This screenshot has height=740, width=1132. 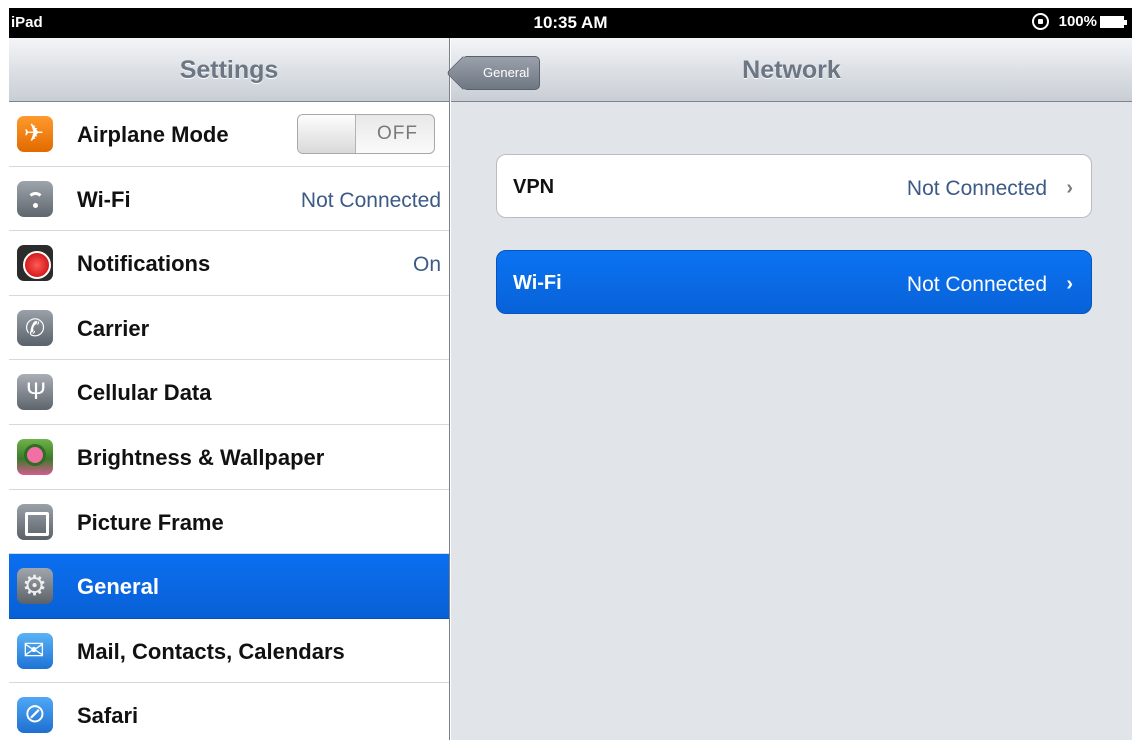 What do you see at coordinates (370, 200) in the screenshot?
I see `wifi-status: Not Connected` at bounding box center [370, 200].